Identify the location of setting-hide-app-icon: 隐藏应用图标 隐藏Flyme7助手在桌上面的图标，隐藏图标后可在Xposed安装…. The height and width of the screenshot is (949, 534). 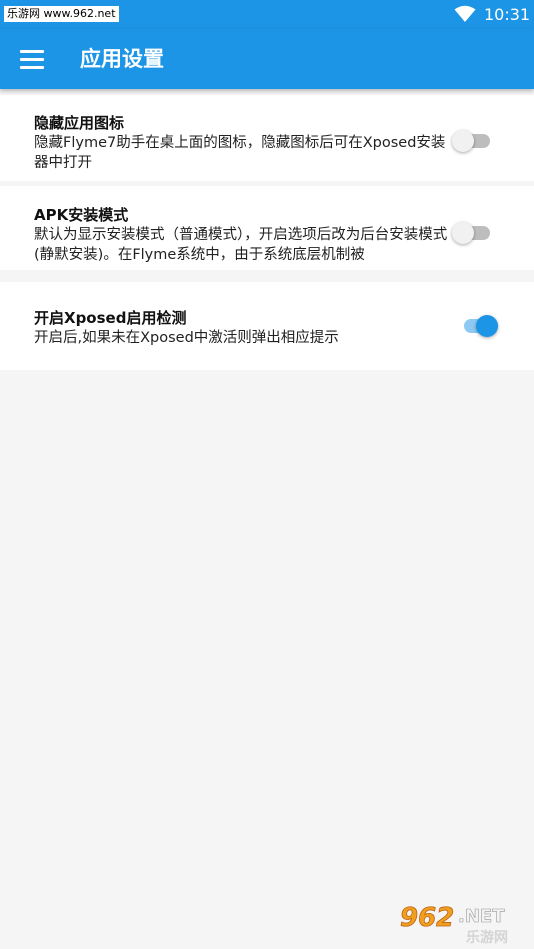
(267, 138).